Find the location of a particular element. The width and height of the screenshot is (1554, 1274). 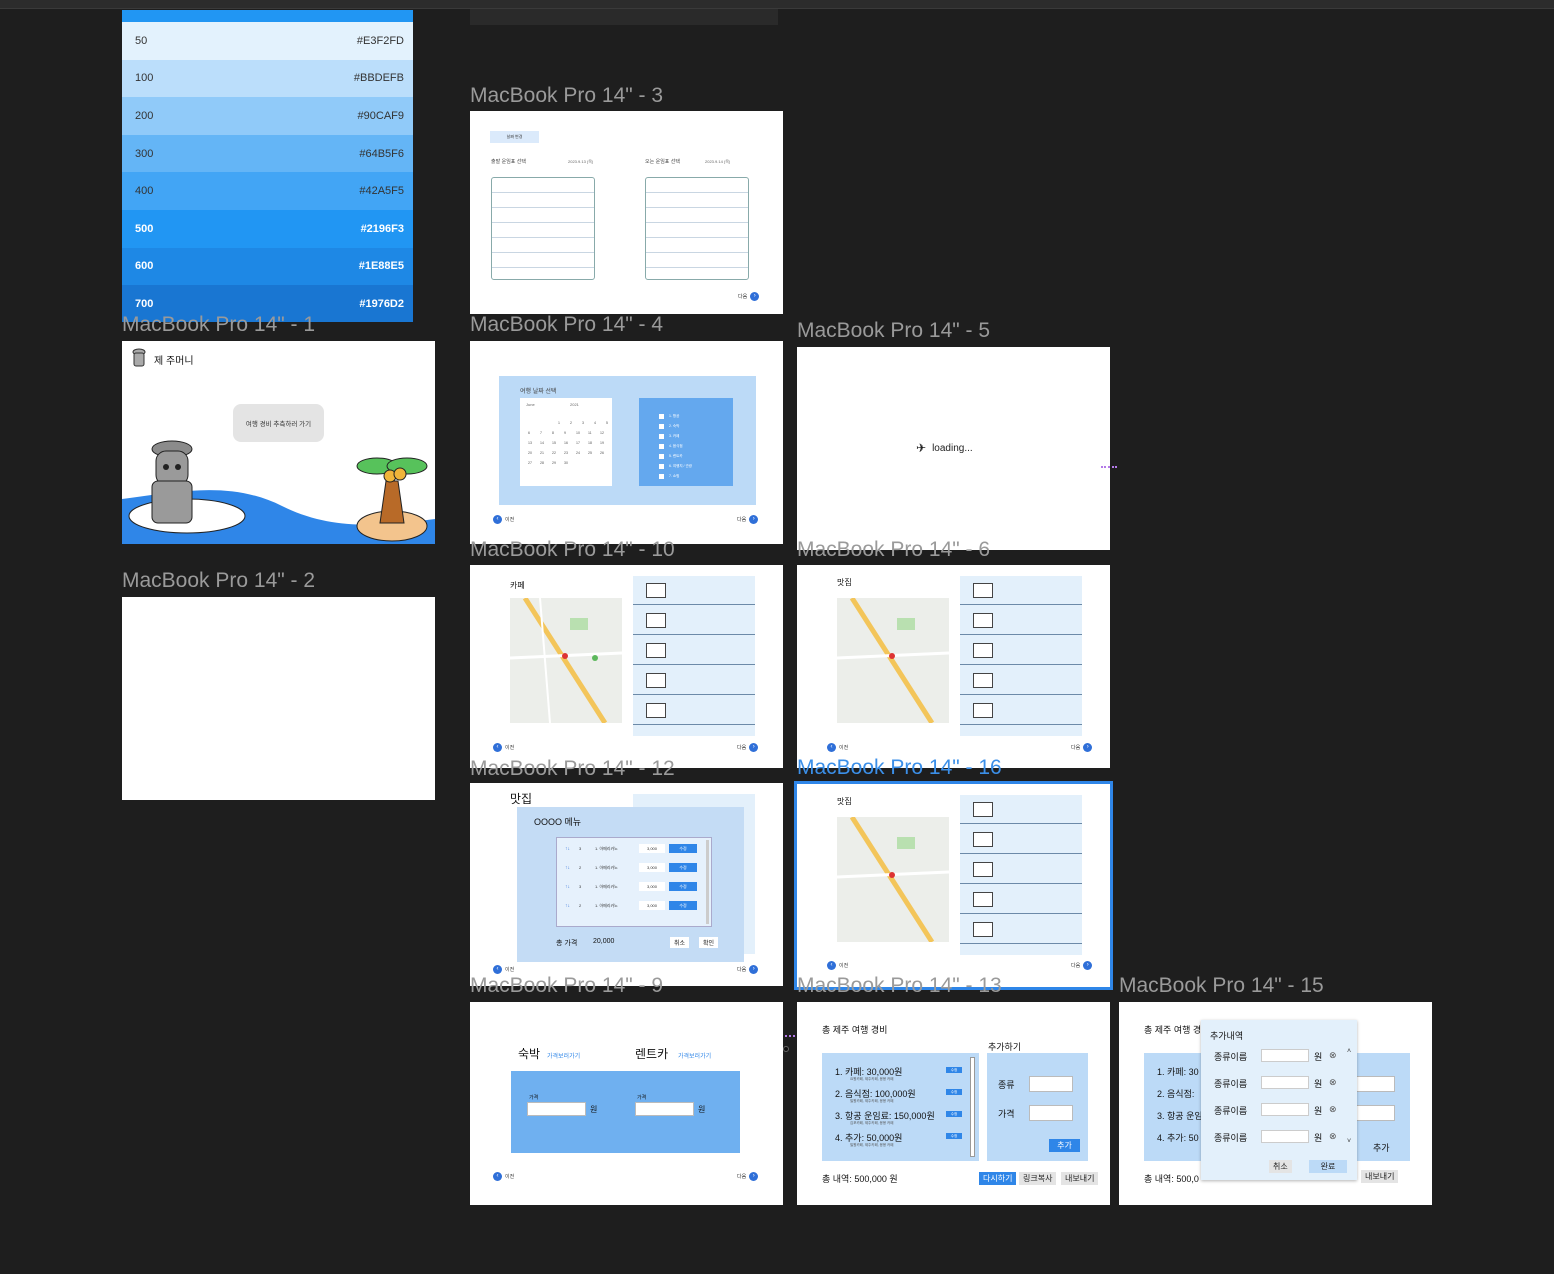

confirm-button: 확인 is located at coordinates (709, 942).